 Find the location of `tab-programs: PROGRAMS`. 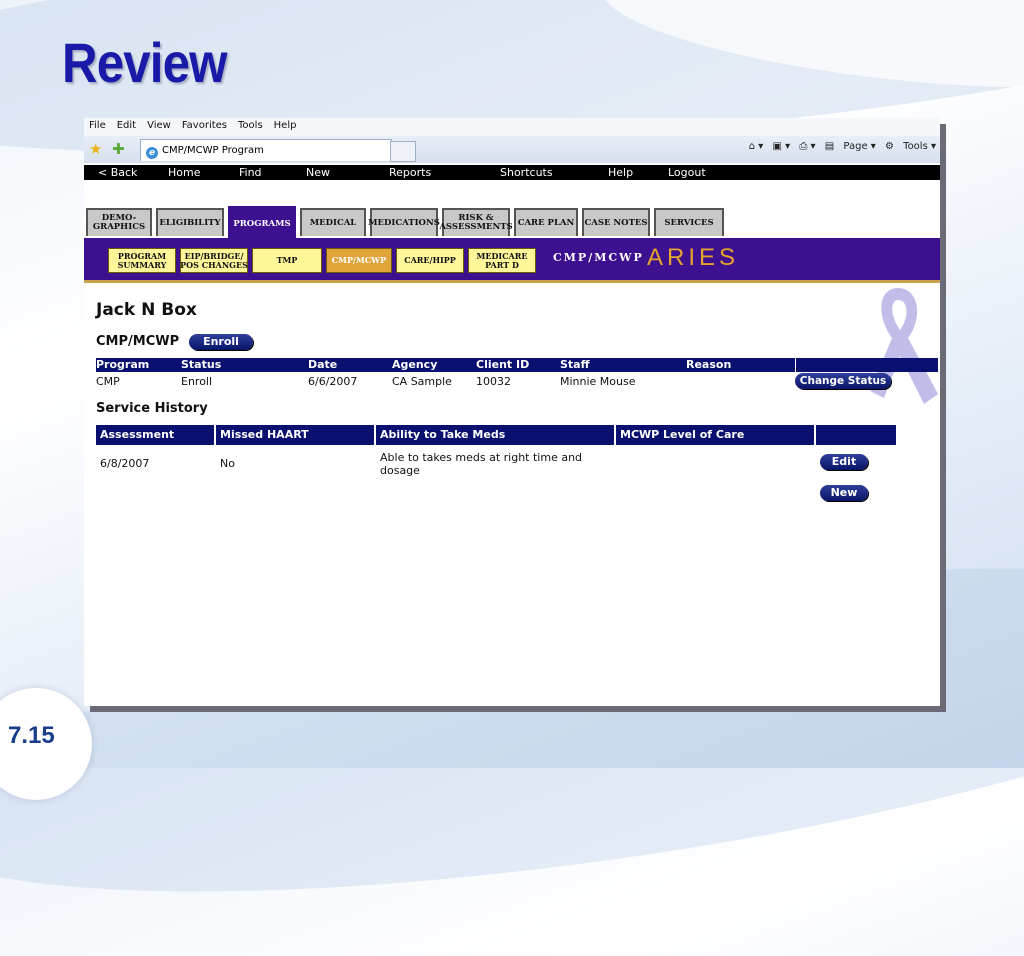

tab-programs: PROGRAMS is located at coordinates (262, 223).